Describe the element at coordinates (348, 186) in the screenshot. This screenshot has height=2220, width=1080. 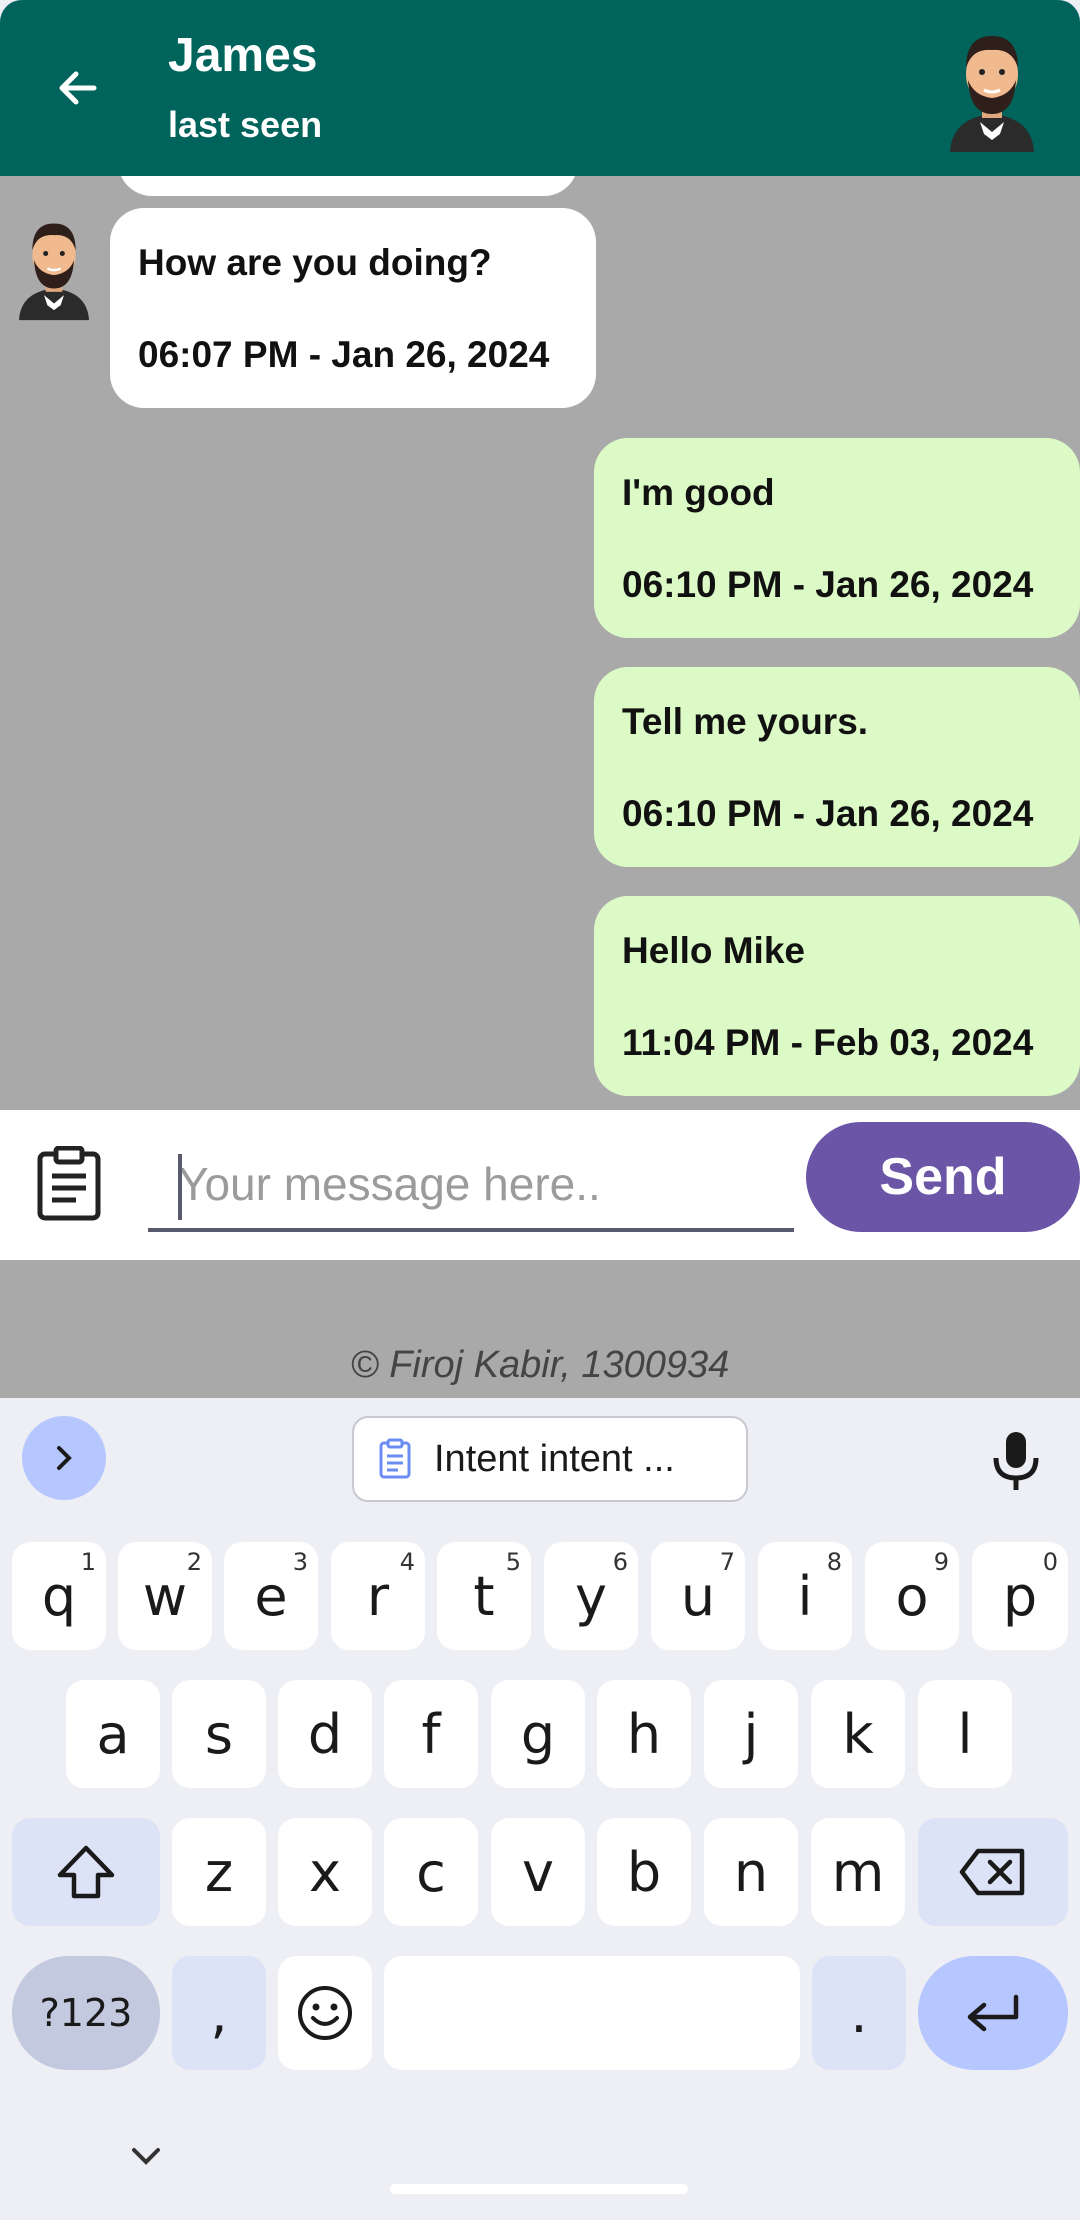
I see `previous-message-bubble` at that location.